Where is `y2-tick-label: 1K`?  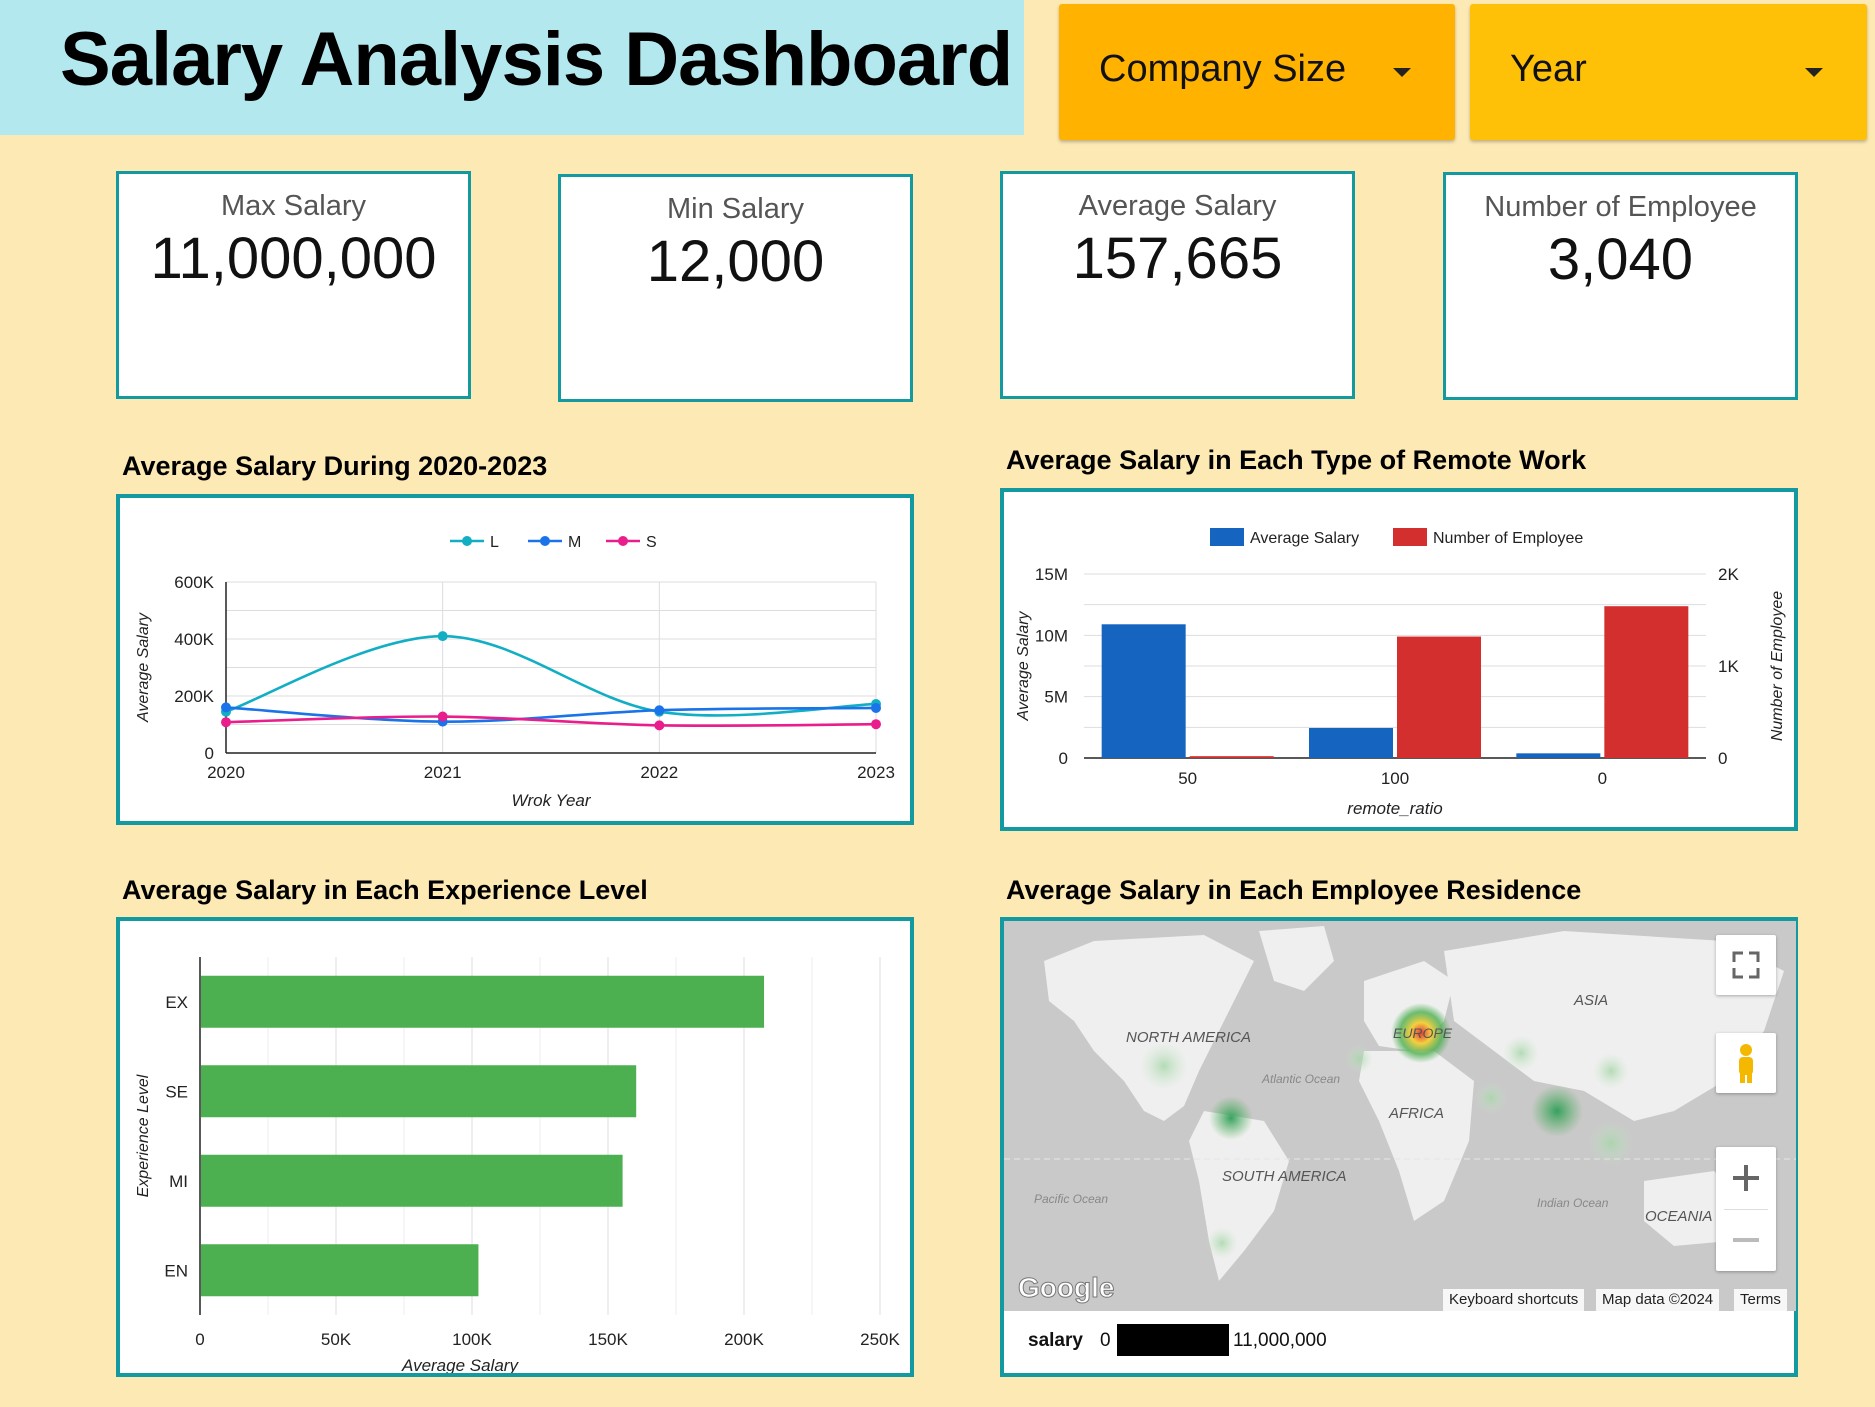 y2-tick-label: 1K is located at coordinates (1728, 666).